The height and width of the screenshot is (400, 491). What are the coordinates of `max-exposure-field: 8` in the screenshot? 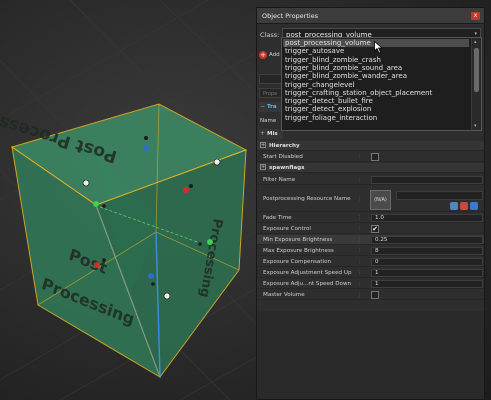 It's located at (427, 251).